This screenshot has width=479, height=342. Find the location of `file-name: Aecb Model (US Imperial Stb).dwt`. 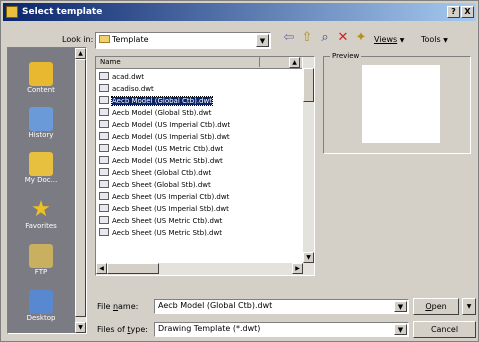

file-name: Aecb Model (US Imperial Stb).dwt is located at coordinates (171, 137).